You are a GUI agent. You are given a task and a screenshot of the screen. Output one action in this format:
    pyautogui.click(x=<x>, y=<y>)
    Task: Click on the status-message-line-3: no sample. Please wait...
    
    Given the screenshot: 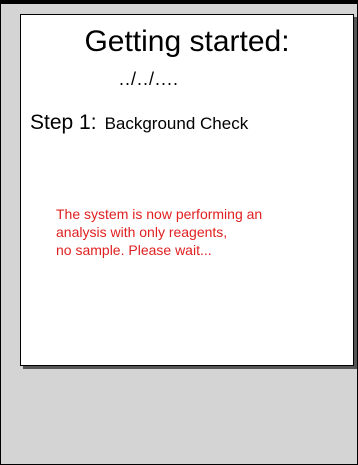 What is the action you would take?
    pyautogui.click(x=134, y=250)
    